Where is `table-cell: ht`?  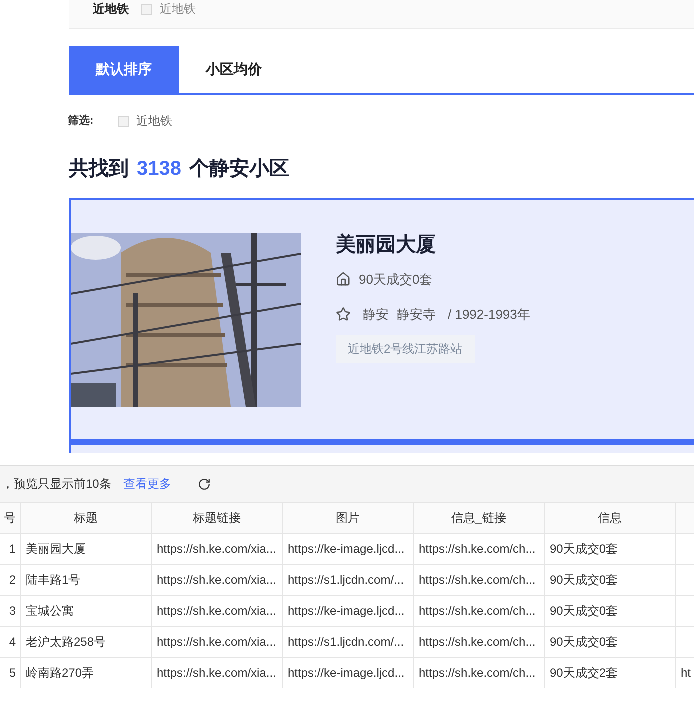
table-cell: ht is located at coordinates (685, 673).